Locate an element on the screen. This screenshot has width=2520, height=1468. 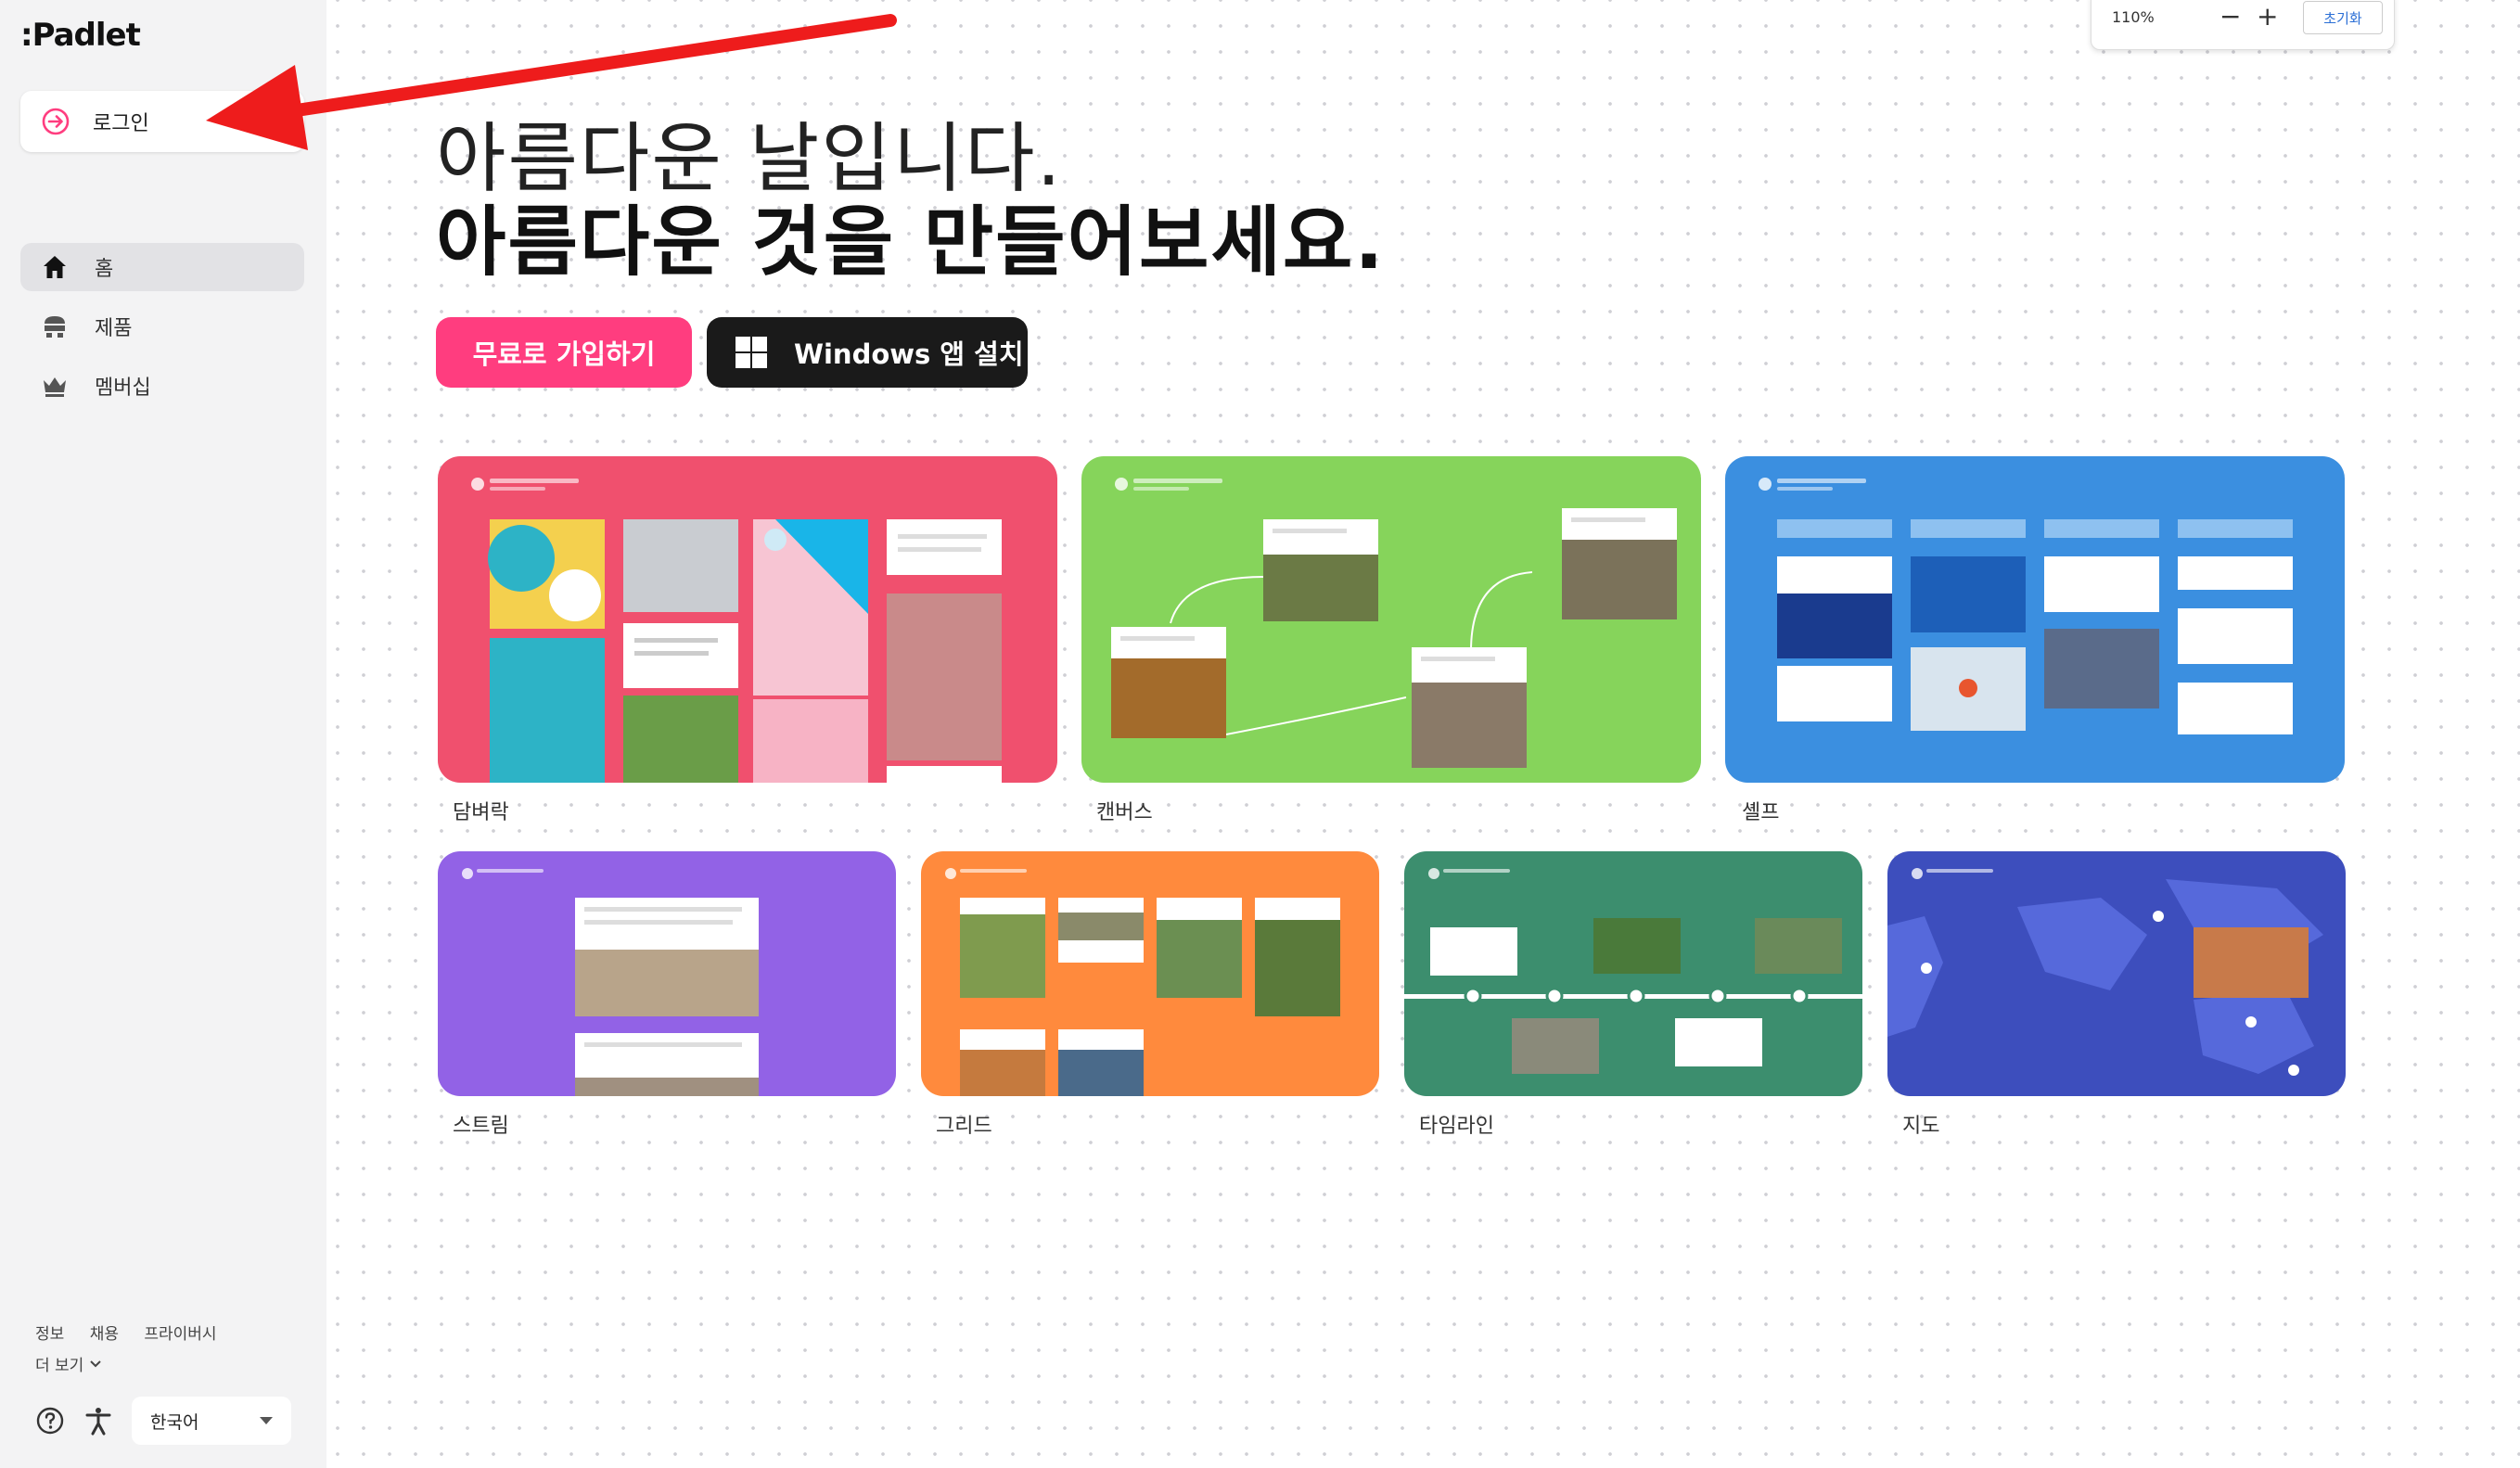
hero-title-line2: 아름다운 것을 만들어보세요. is located at coordinates (911, 242).